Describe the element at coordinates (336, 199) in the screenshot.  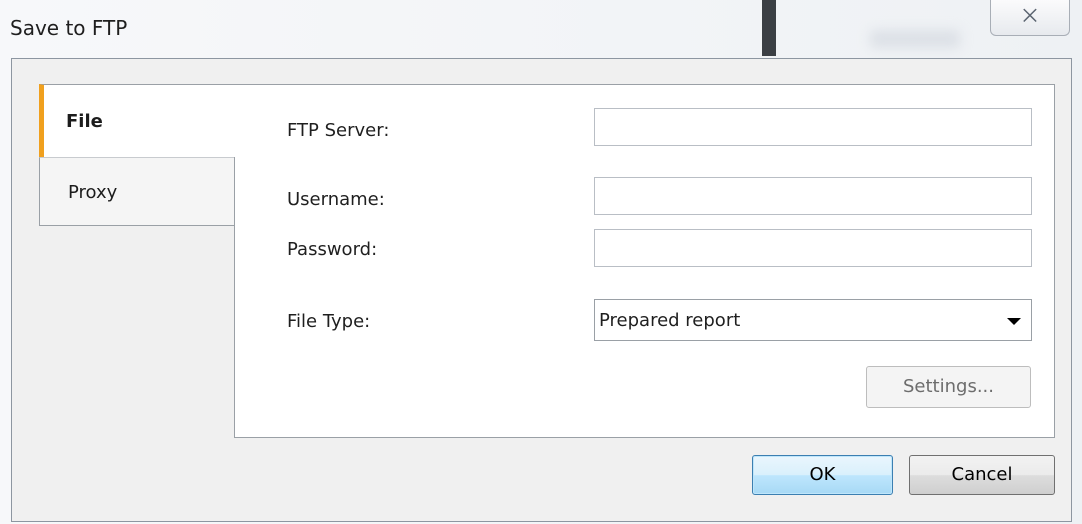
I see `username-label: Username:` at that location.